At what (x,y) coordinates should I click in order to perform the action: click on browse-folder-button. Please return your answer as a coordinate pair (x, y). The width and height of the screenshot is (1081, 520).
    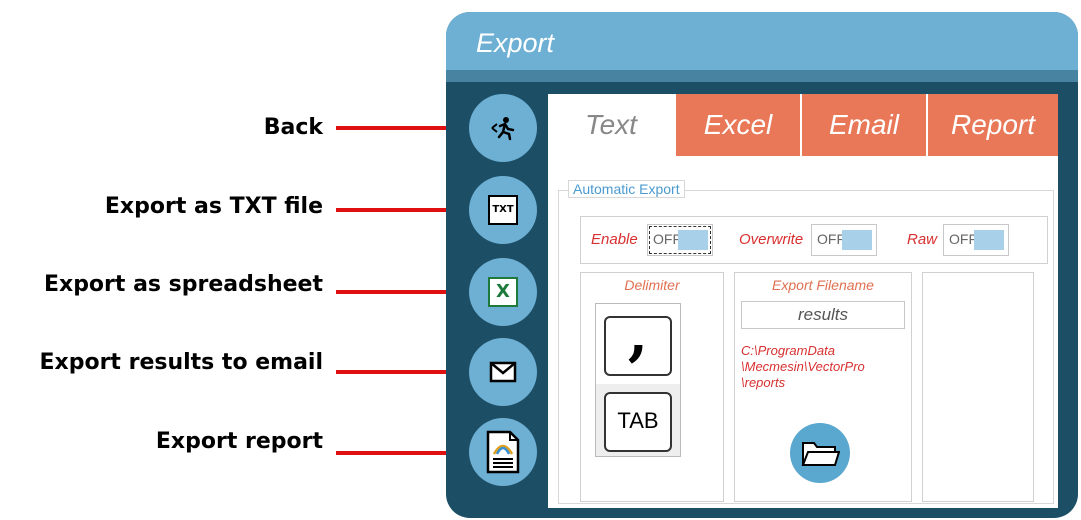
    Looking at the image, I should click on (820, 453).